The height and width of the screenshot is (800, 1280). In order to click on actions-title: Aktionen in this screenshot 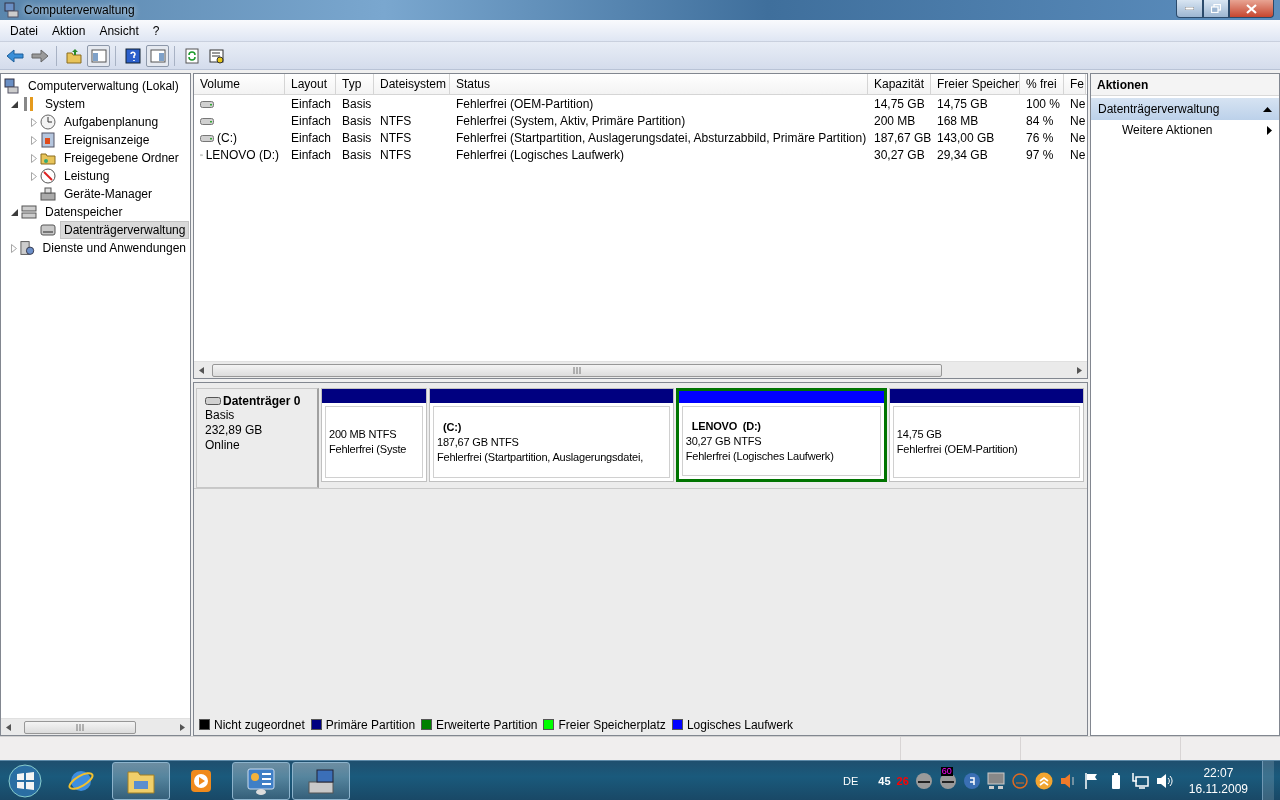, I will do `click(1185, 85)`.